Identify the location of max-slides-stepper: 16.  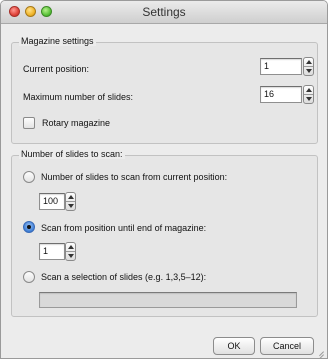
(287, 94).